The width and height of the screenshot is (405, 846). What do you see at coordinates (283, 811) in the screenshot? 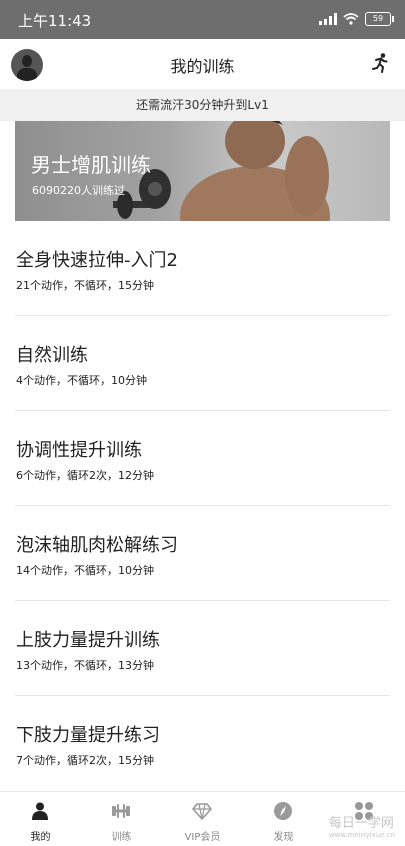
I see `compass-icon` at bounding box center [283, 811].